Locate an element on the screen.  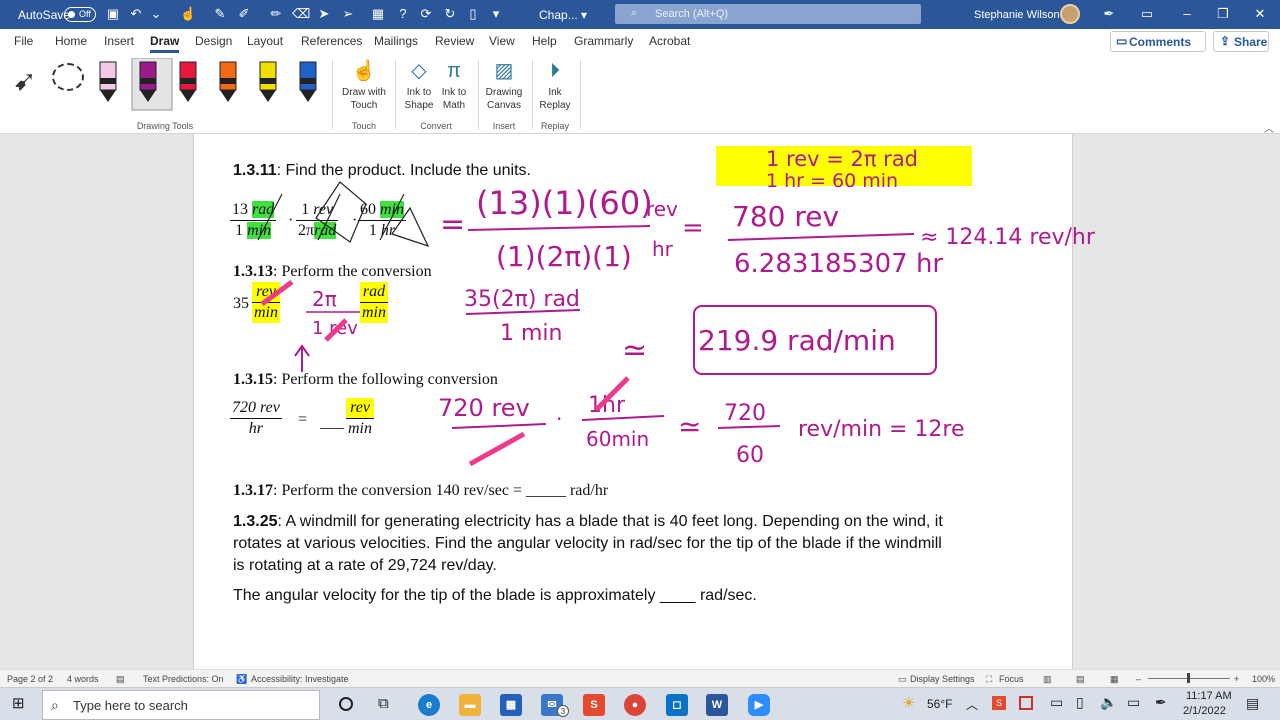
undo-dropdown-icon: ⌄ is located at coordinates (156, 14).